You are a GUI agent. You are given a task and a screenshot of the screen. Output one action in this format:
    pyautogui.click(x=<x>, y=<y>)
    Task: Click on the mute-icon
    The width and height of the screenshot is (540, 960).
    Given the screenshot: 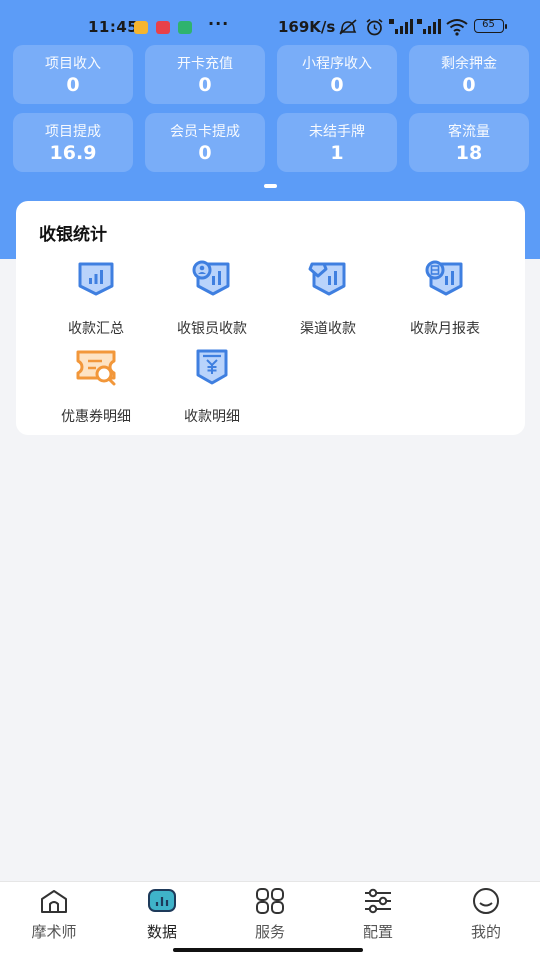 What is the action you would take?
    pyautogui.click(x=348, y=27)
    